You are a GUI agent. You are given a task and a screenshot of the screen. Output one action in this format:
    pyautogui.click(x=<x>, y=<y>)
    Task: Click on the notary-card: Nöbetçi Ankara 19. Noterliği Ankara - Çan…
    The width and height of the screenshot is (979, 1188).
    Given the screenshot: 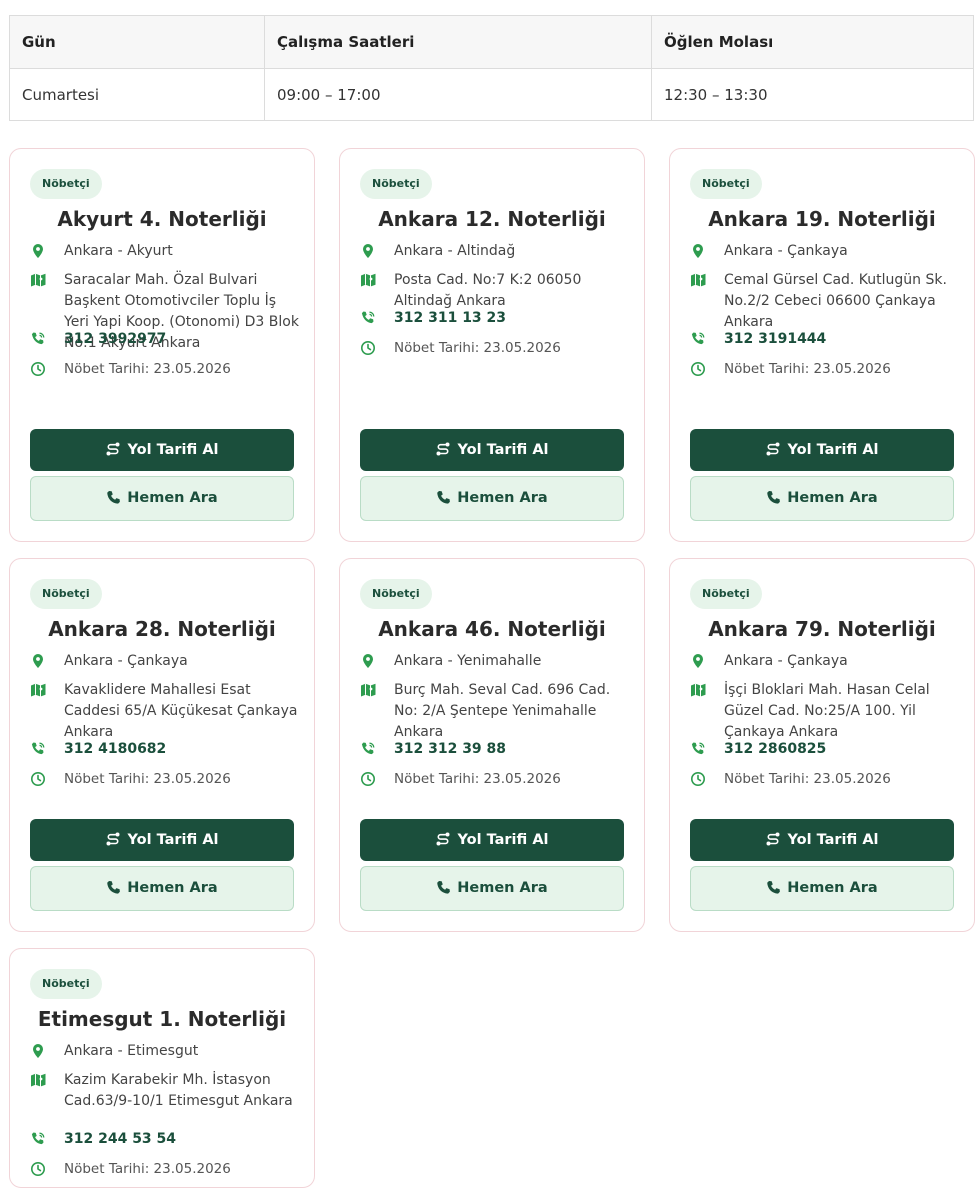 What is the action you would take?
    pyautogui.click(x=822, y=345)
    